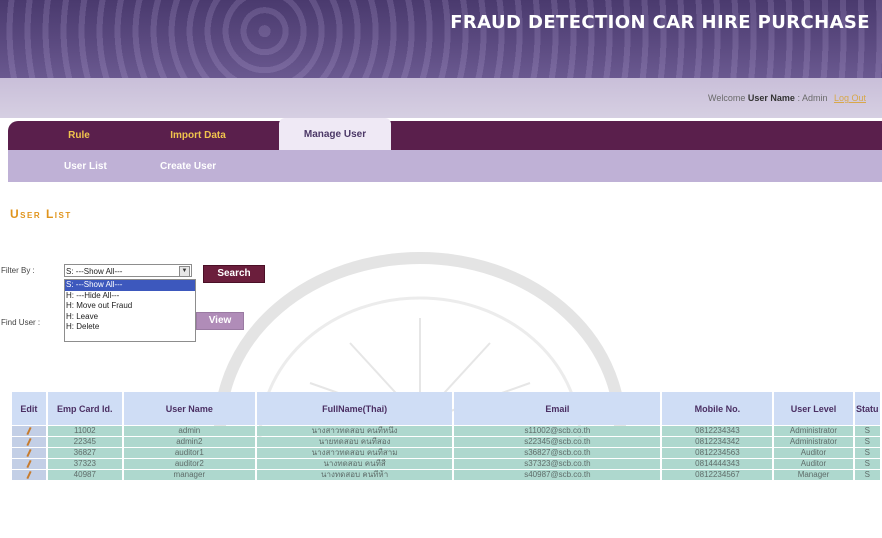 The width and height of the screenshot is (882, 538). Describe the element at coordinates (18, 270) in the screenshot. I see `filter-label: Filter By :` at that location.